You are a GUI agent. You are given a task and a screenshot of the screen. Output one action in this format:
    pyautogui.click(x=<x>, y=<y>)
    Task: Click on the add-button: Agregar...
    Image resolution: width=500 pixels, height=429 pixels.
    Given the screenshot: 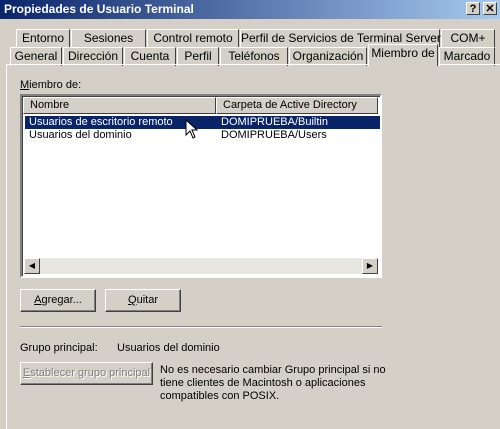 What is the action you would take?
    pyautogui.click(x=58, y=300)
    